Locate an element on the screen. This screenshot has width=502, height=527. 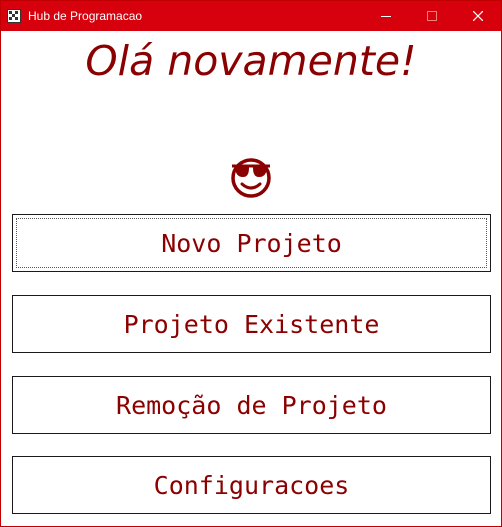
app-icon is located at coordinates (14, 16).